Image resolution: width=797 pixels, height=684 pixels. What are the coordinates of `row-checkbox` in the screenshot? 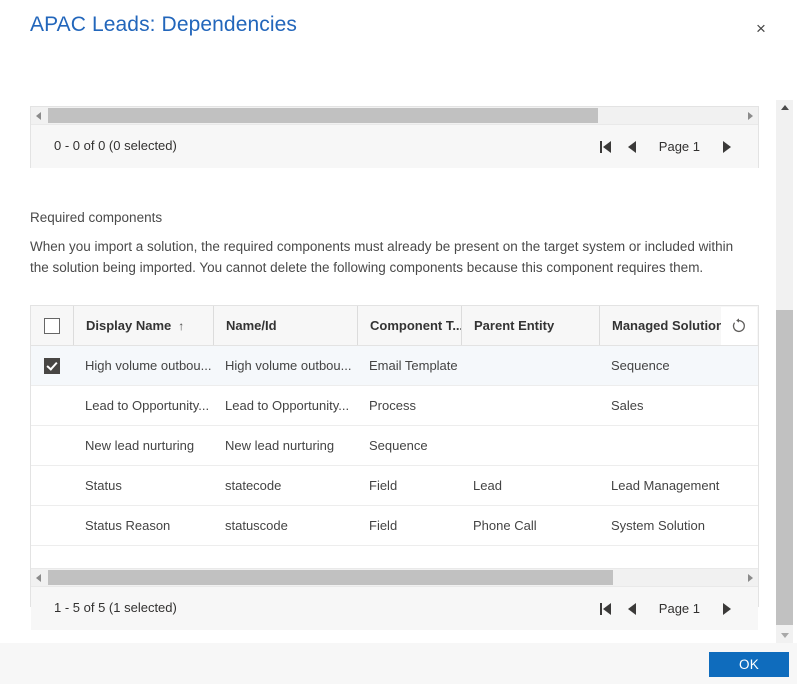 It's located at (52, 365).